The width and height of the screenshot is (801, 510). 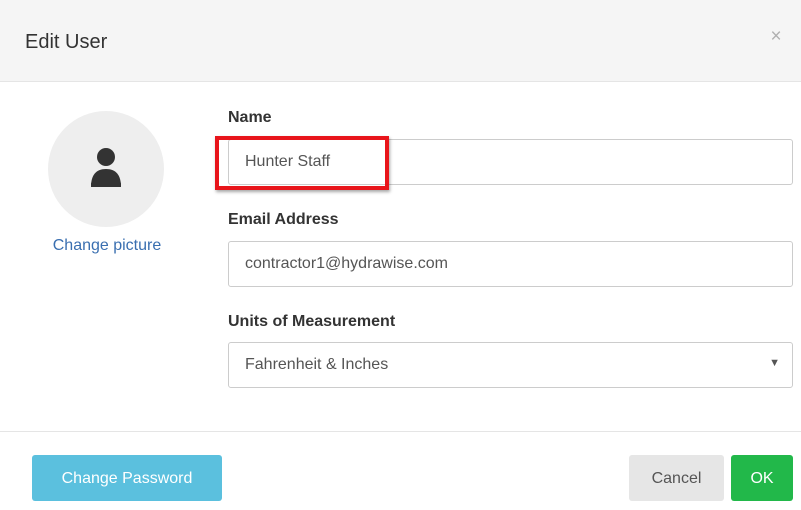 What do you see at coordinates (762, 478) in the screenshot?
I see `ok-button: OK` at bounding box center [762, 478].